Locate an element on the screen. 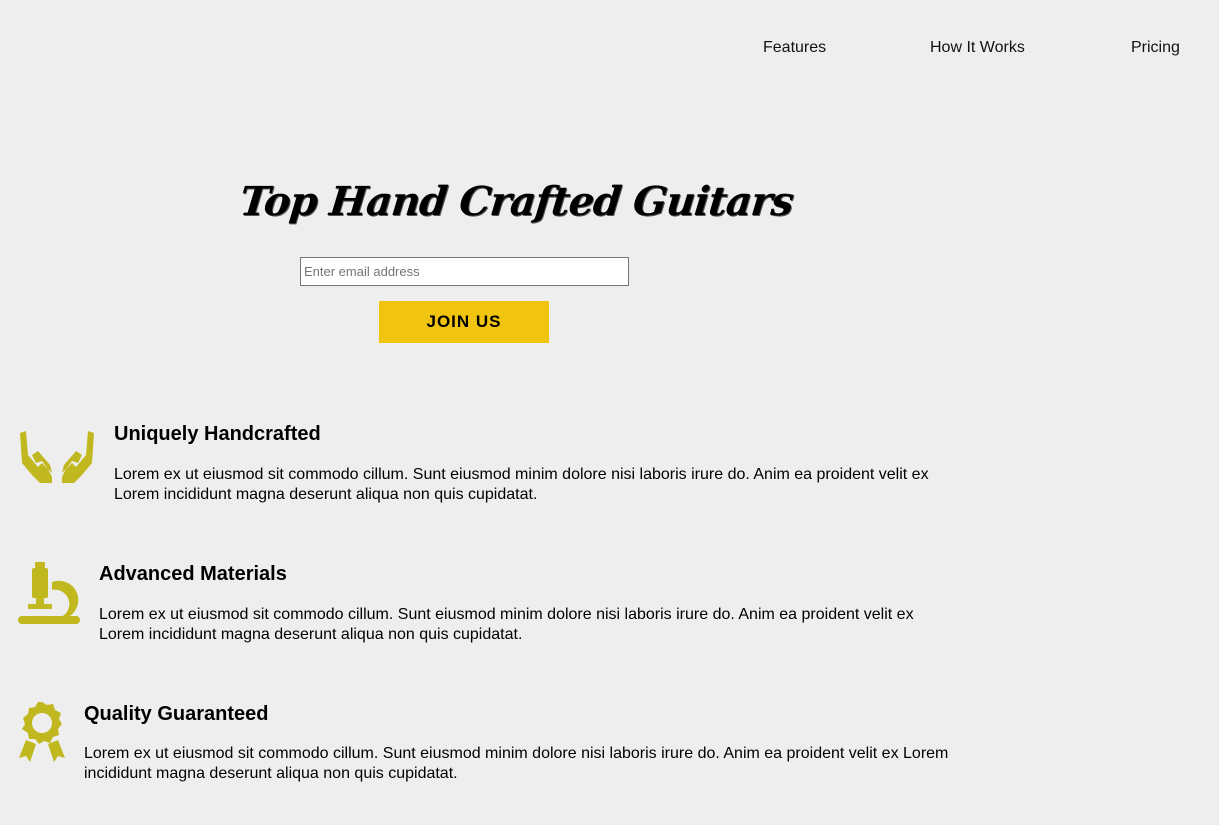  feature-title: Quality Guaranteed is located at coordinates (176, 714).